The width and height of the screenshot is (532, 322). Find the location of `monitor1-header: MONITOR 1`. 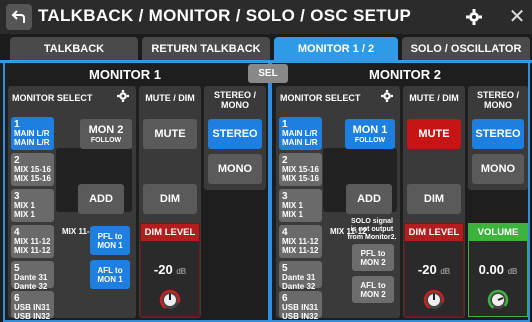

monitor1-header: MONITOR 1 is located at coordinates (125, 74).